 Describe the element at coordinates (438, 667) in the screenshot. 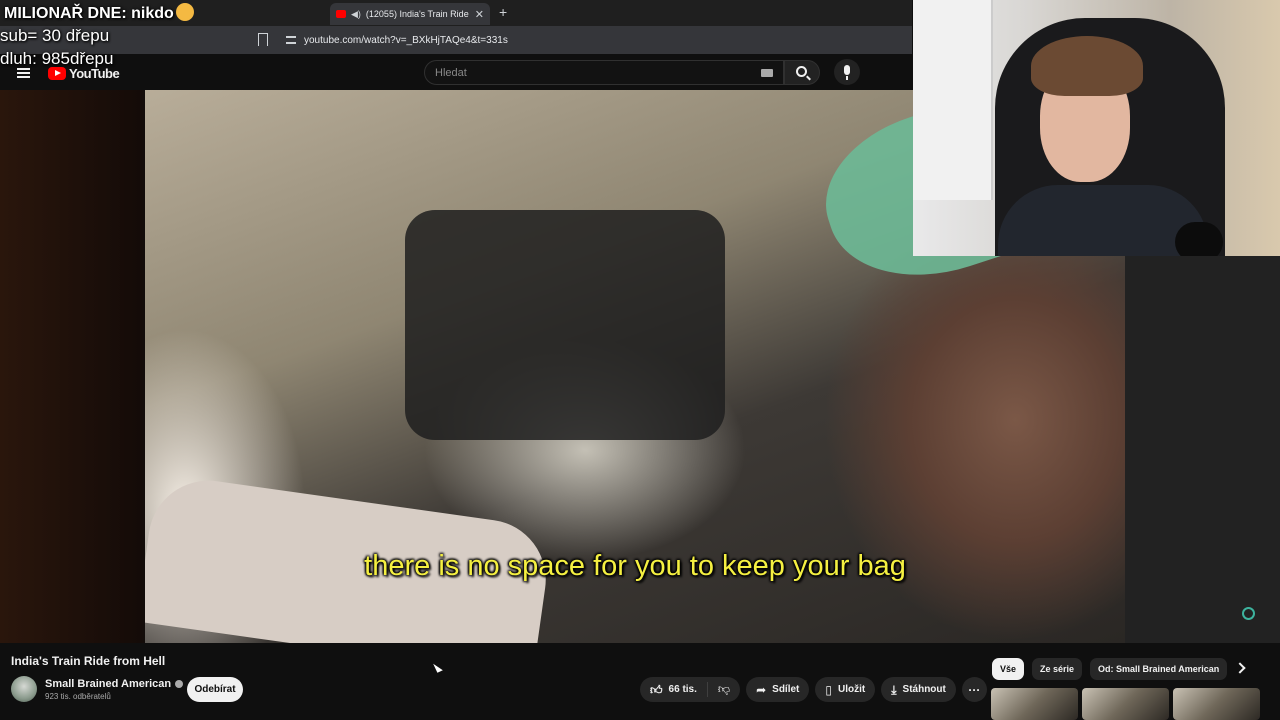

I see `mouse-cursor` at that location.